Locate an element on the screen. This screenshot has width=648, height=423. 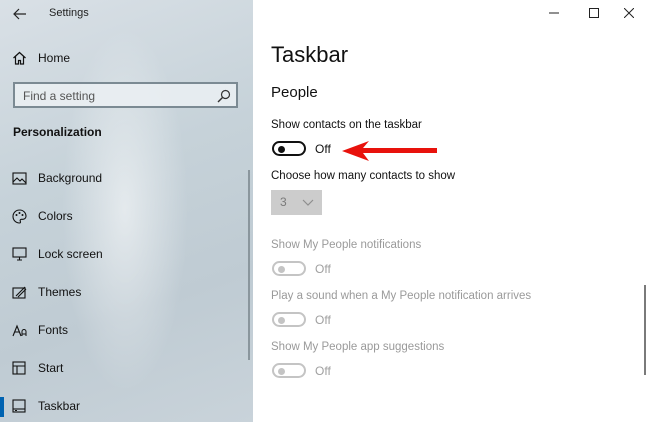
sidebar-item-colors: Colors is located at coordinates (126, 216).